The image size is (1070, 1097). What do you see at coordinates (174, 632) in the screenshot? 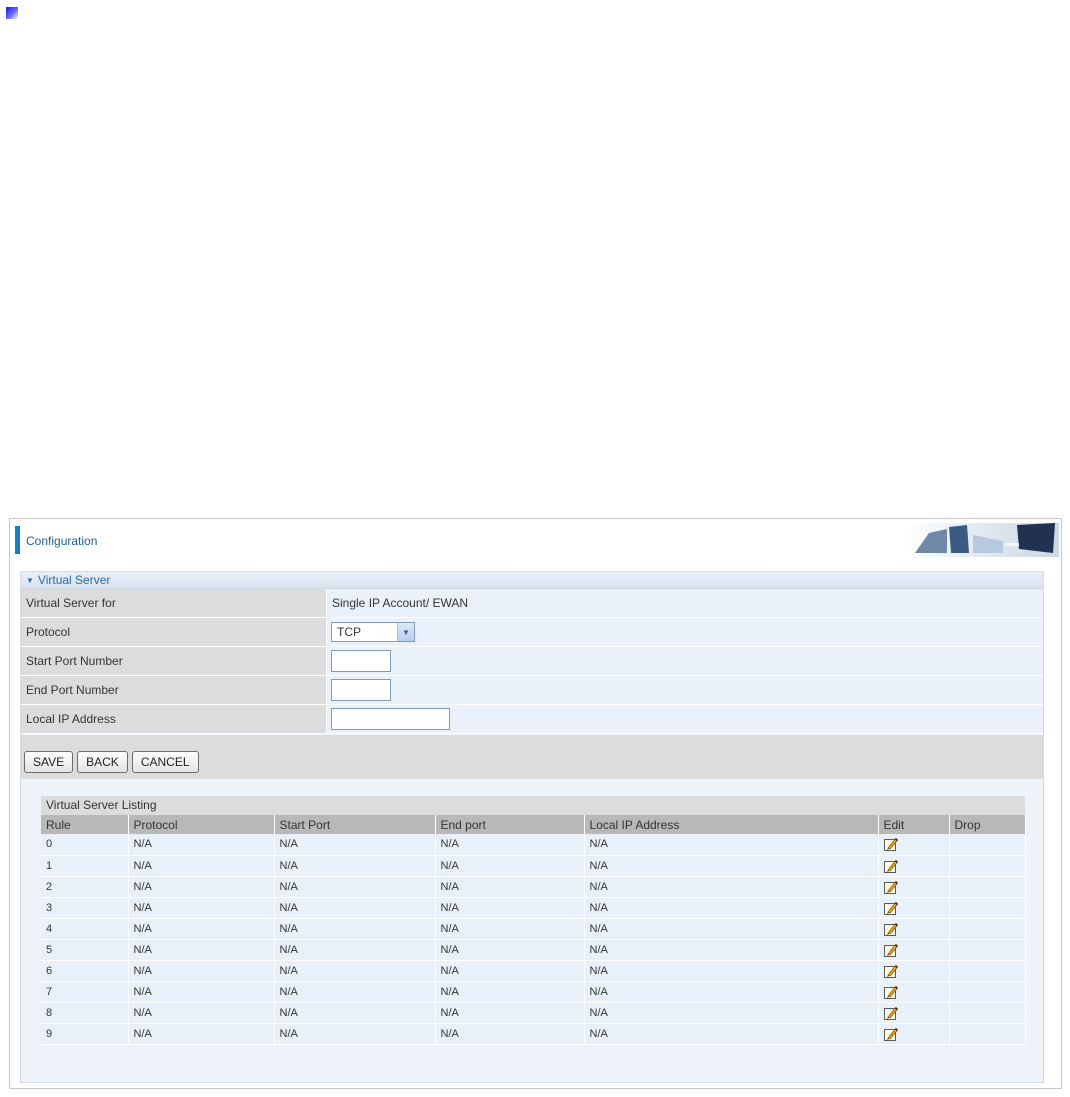
I see `protocol-label: Protocol` at bounding box center [174, 632].